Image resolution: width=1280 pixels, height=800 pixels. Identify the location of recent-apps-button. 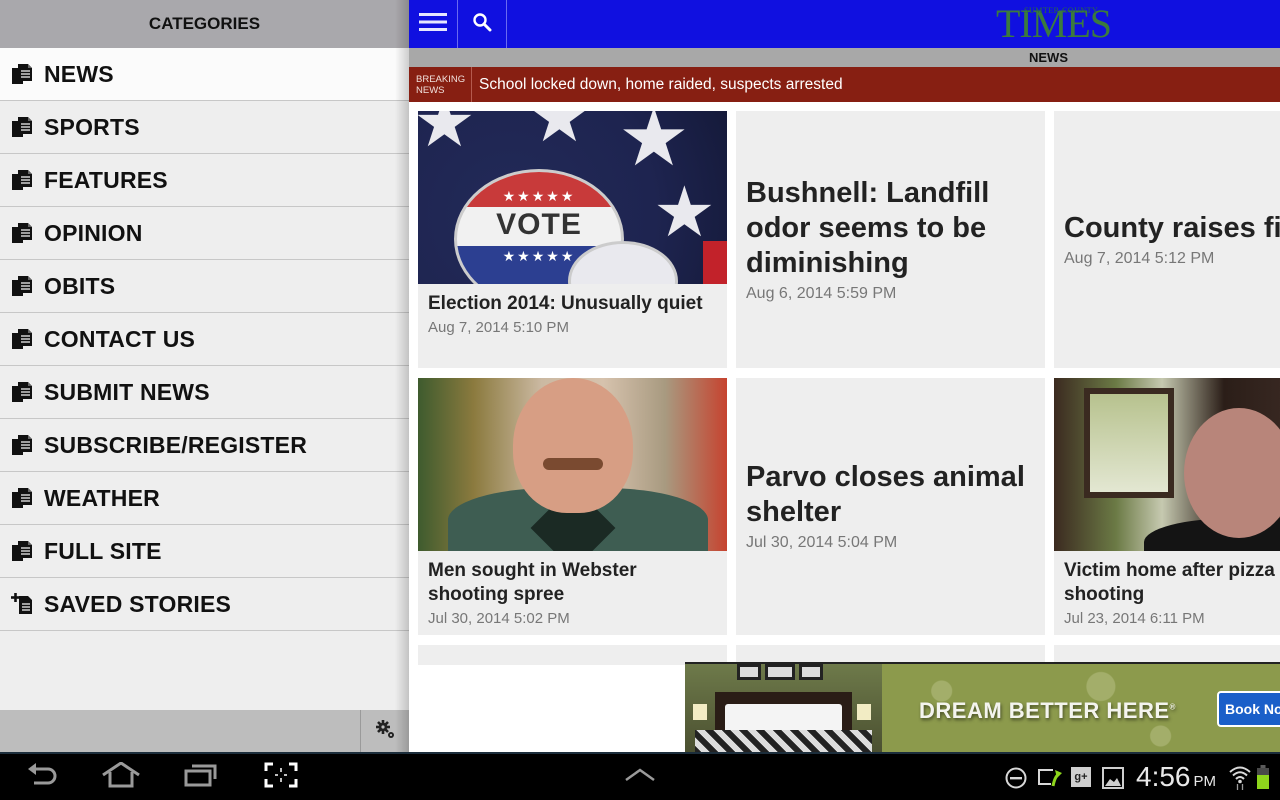
(201, 777).